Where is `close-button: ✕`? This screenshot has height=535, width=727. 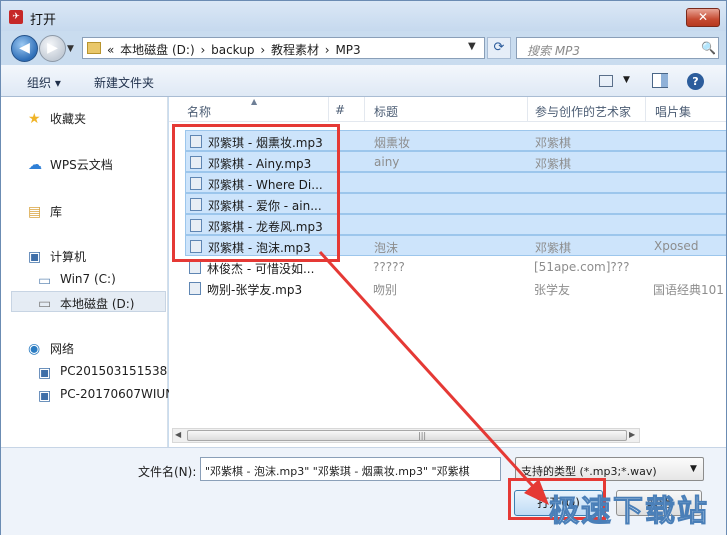
close-button: ✕ is located at coordinates (703, 17).